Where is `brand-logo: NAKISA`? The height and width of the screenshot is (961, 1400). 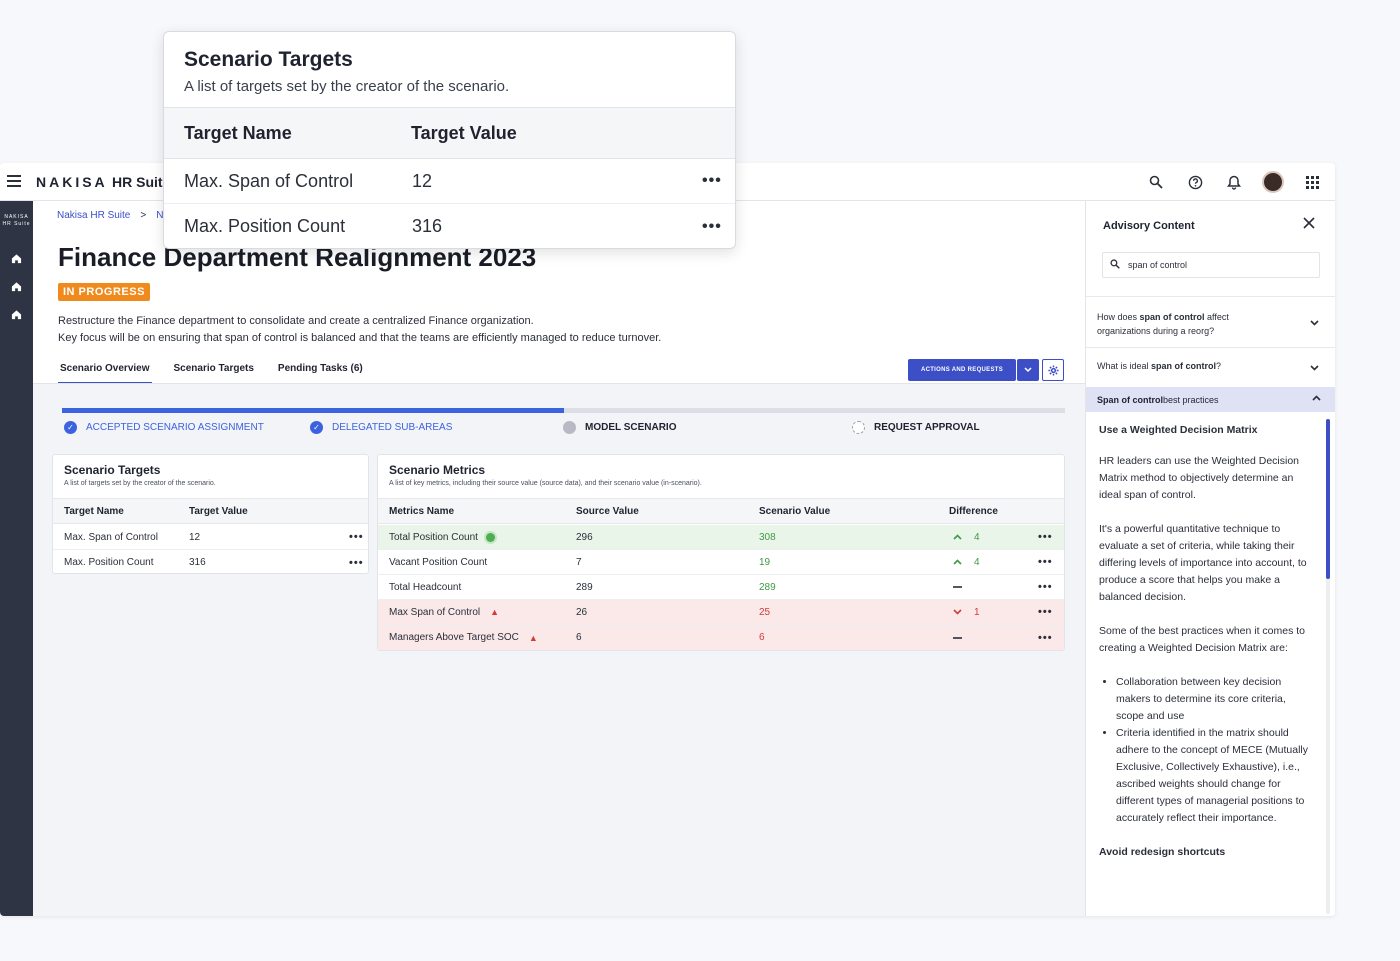
brand-logo: NAKISA is located at coordinates (72, 182).